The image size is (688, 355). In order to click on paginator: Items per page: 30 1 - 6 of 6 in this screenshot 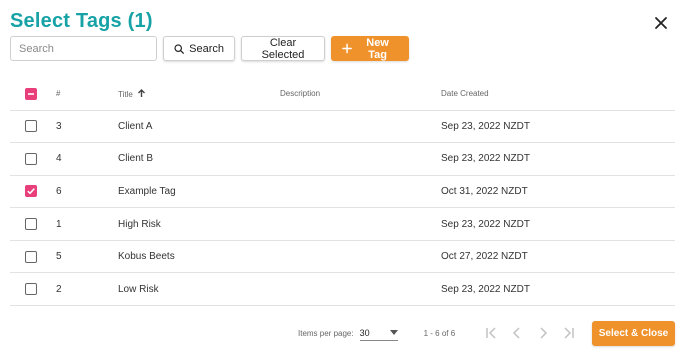, I will do `click(437, 333)`.